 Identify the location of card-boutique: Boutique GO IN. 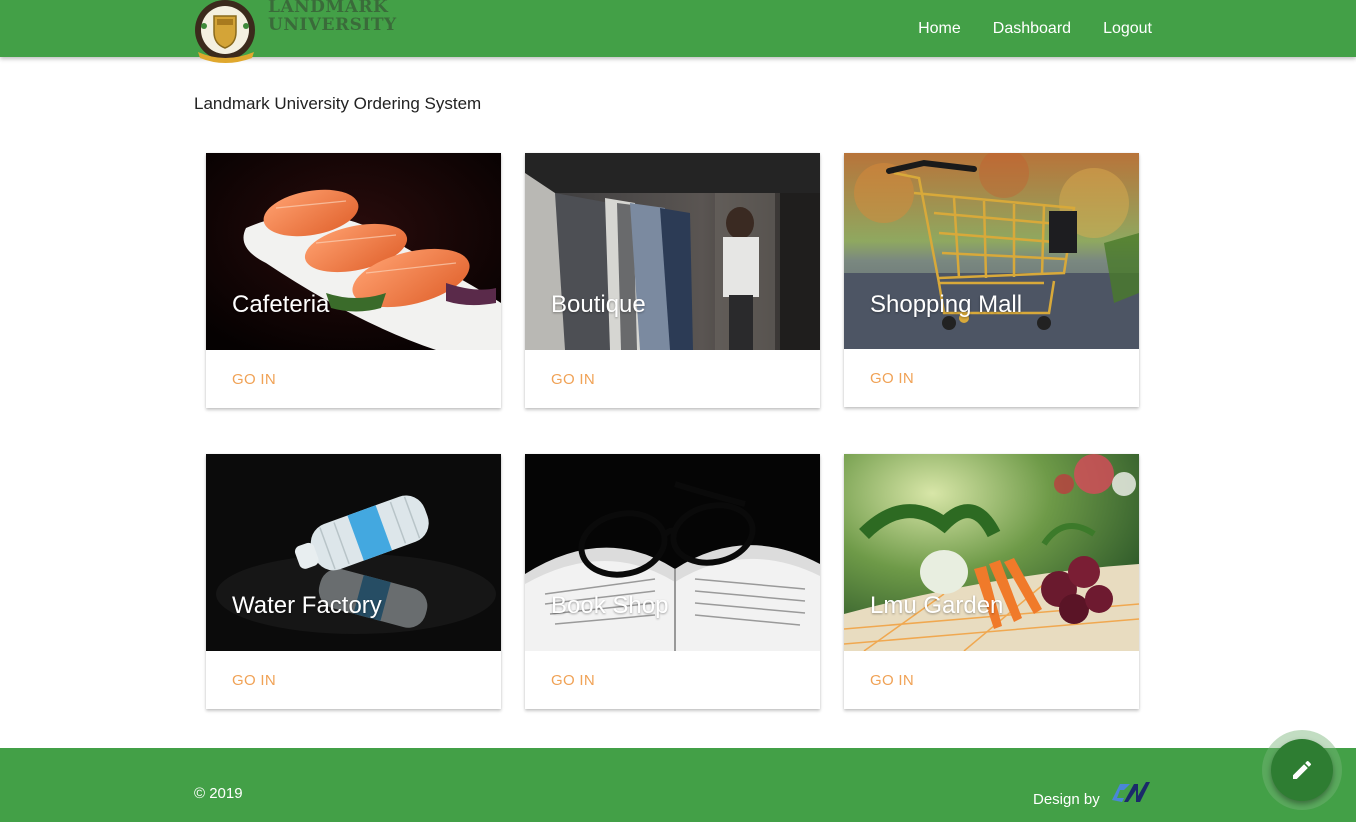
(672, 280).